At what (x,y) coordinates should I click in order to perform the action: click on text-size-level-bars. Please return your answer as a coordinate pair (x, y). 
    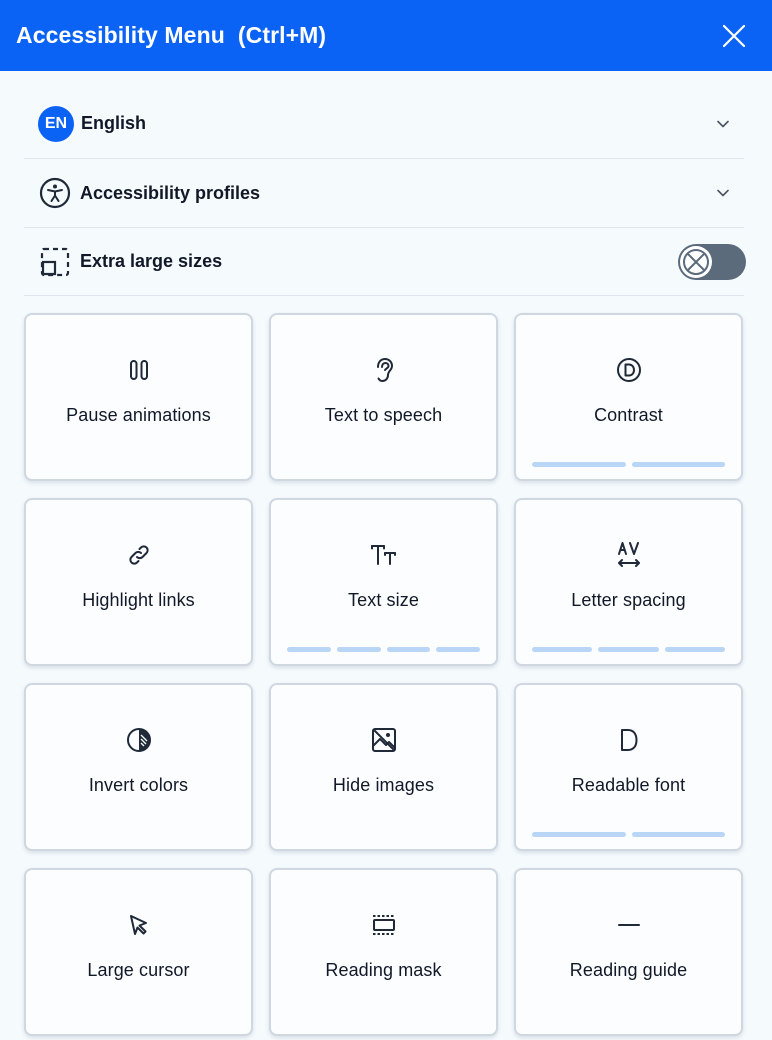
    Looking at the image, I should click on (383, 649).